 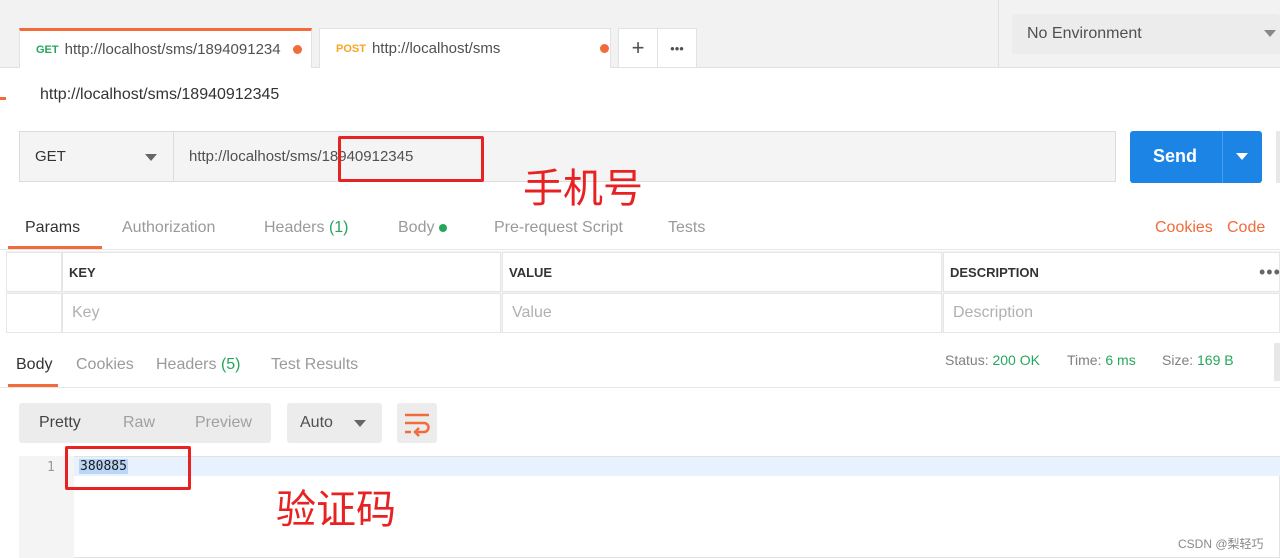 What do you see at coordinates (436, 48) in the screenshot?
I see `tab-url: http://localhost/sms` at bounding box center [436, 48].